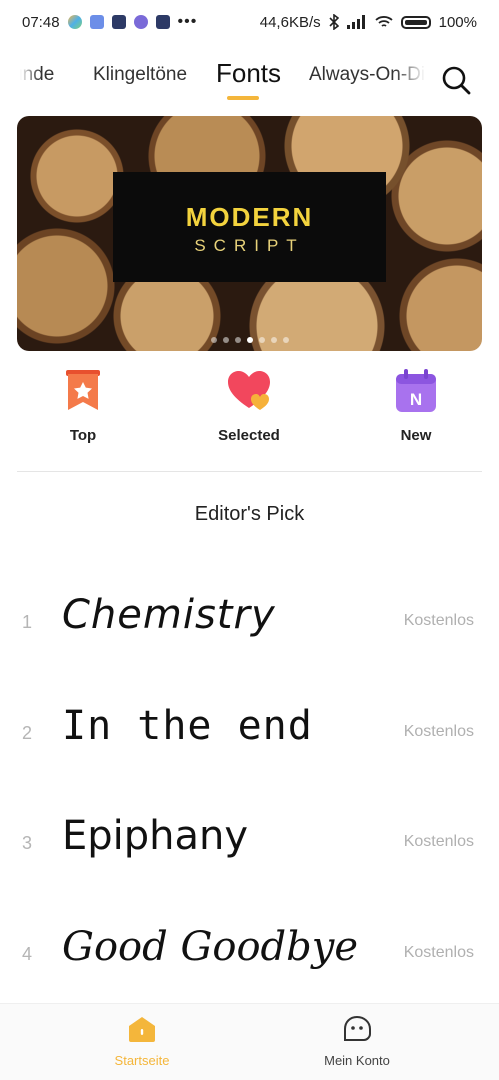  What do you see at coordinates (27, 954) in the screenshot?
I see `font-rank: 4` at bounding box center [27, 954].